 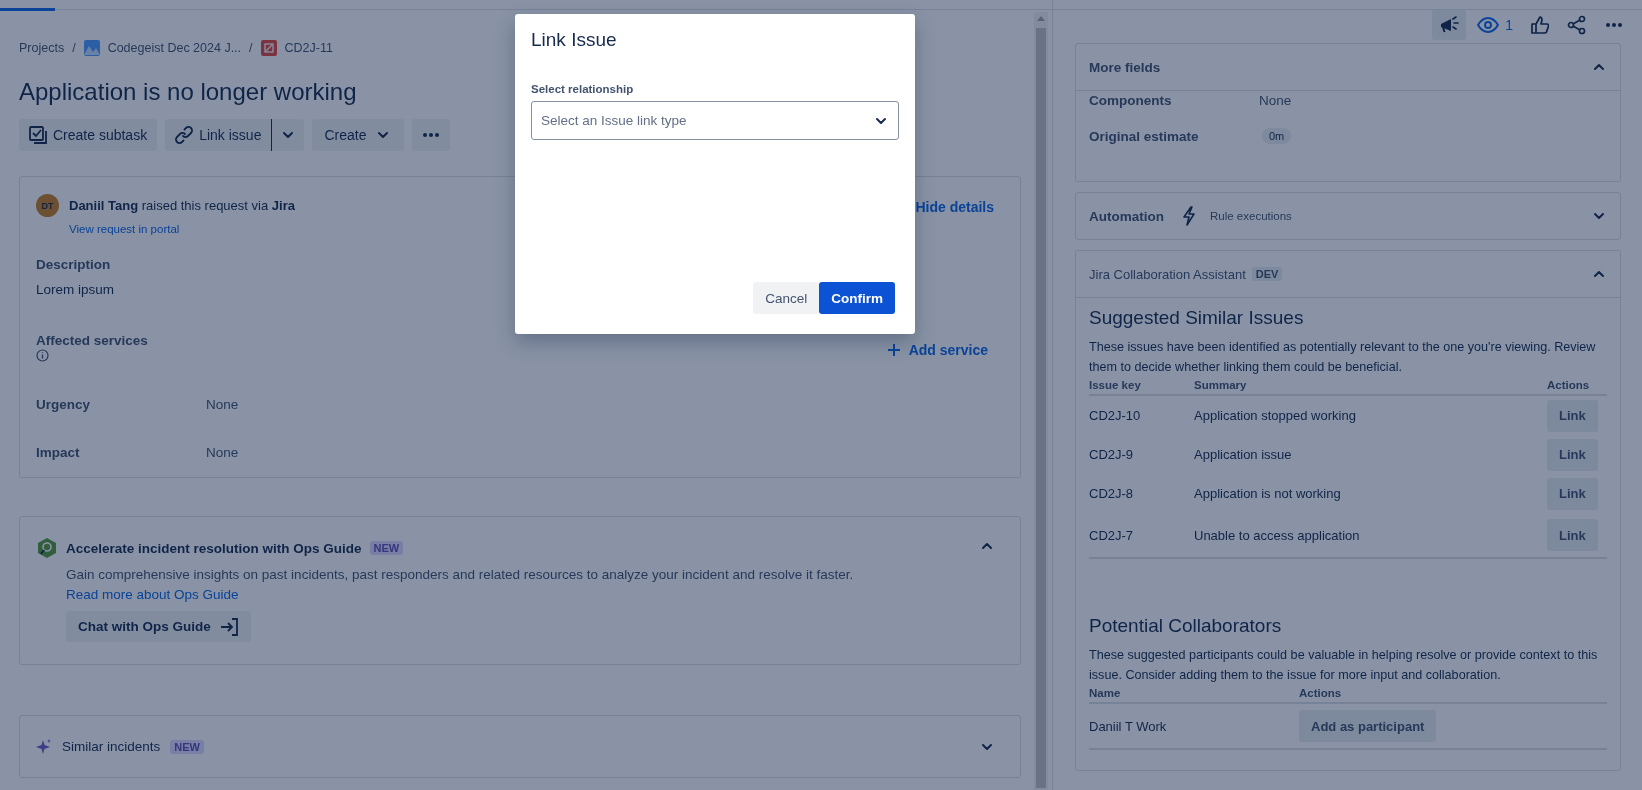 I want to click on panel-title: More fields, so click(x=1125, y=67).